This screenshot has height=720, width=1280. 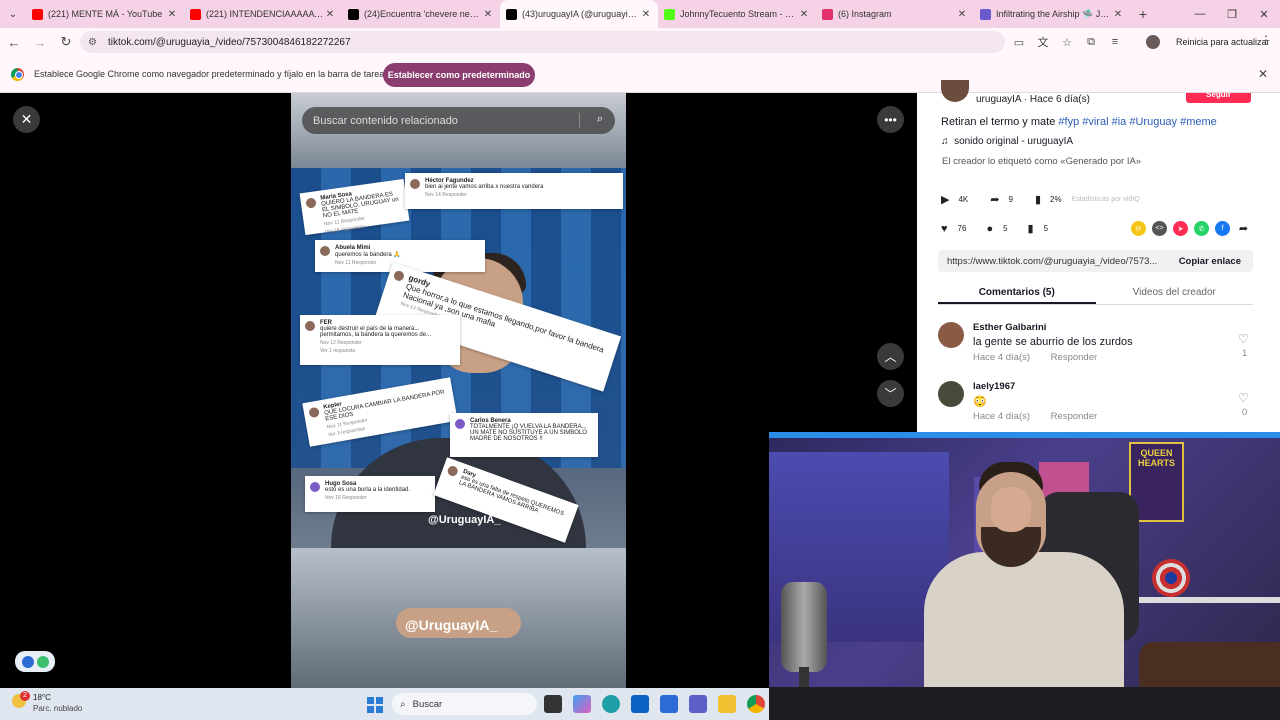 What do you see at coordinates (1200, 14) in the screenshot?
I see `minimize-icon: —` at bounding box center [1200, 14].